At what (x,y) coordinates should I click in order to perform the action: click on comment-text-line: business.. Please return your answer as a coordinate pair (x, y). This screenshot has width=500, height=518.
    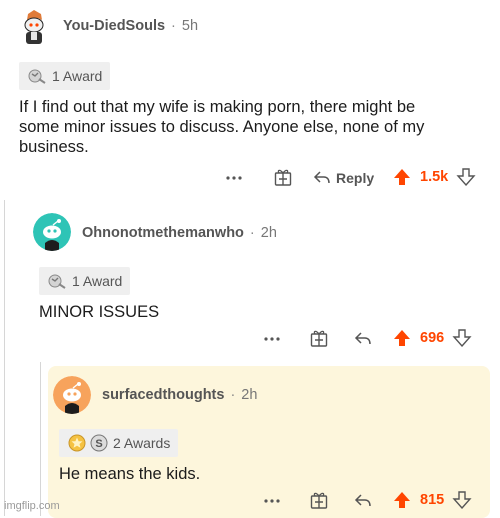
    Looking at the image, I should click on (54, 147).